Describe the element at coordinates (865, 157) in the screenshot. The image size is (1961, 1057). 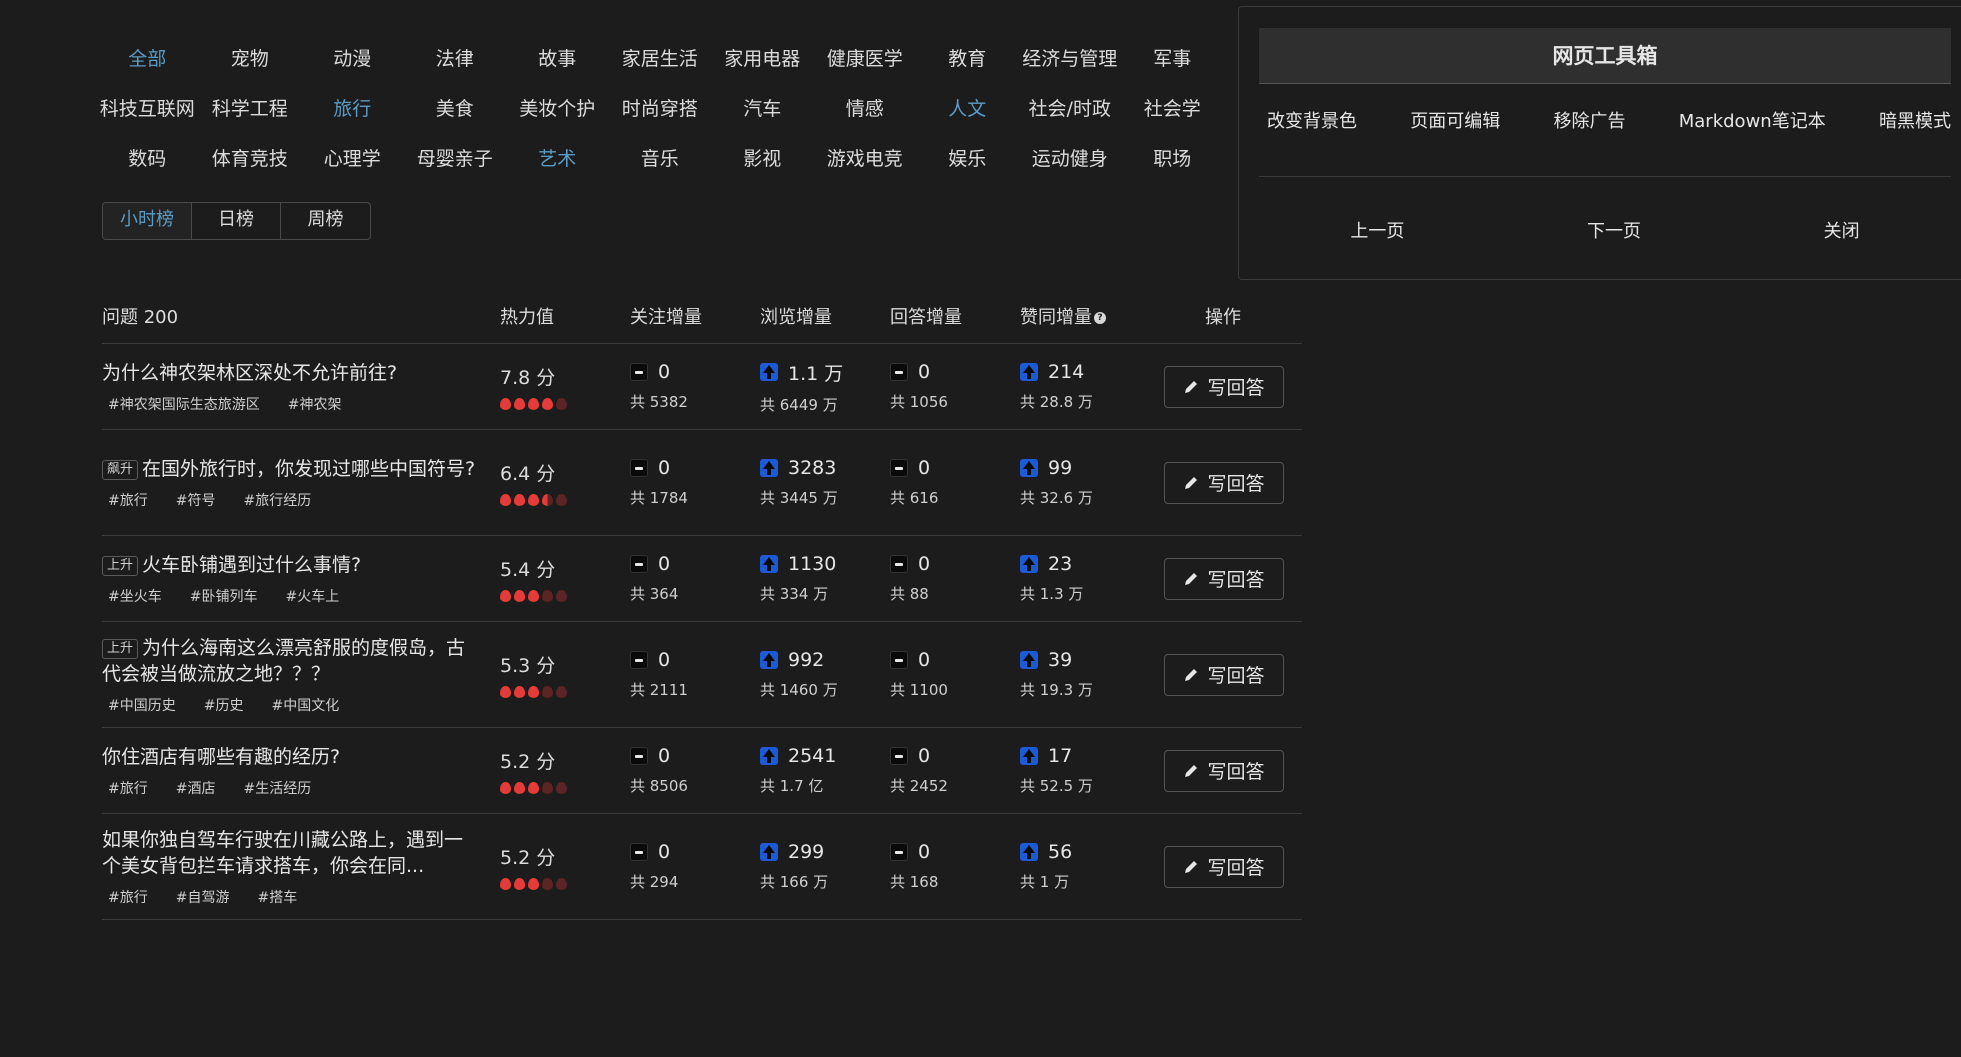
I see `category-item: 游戏电竞` at that location.